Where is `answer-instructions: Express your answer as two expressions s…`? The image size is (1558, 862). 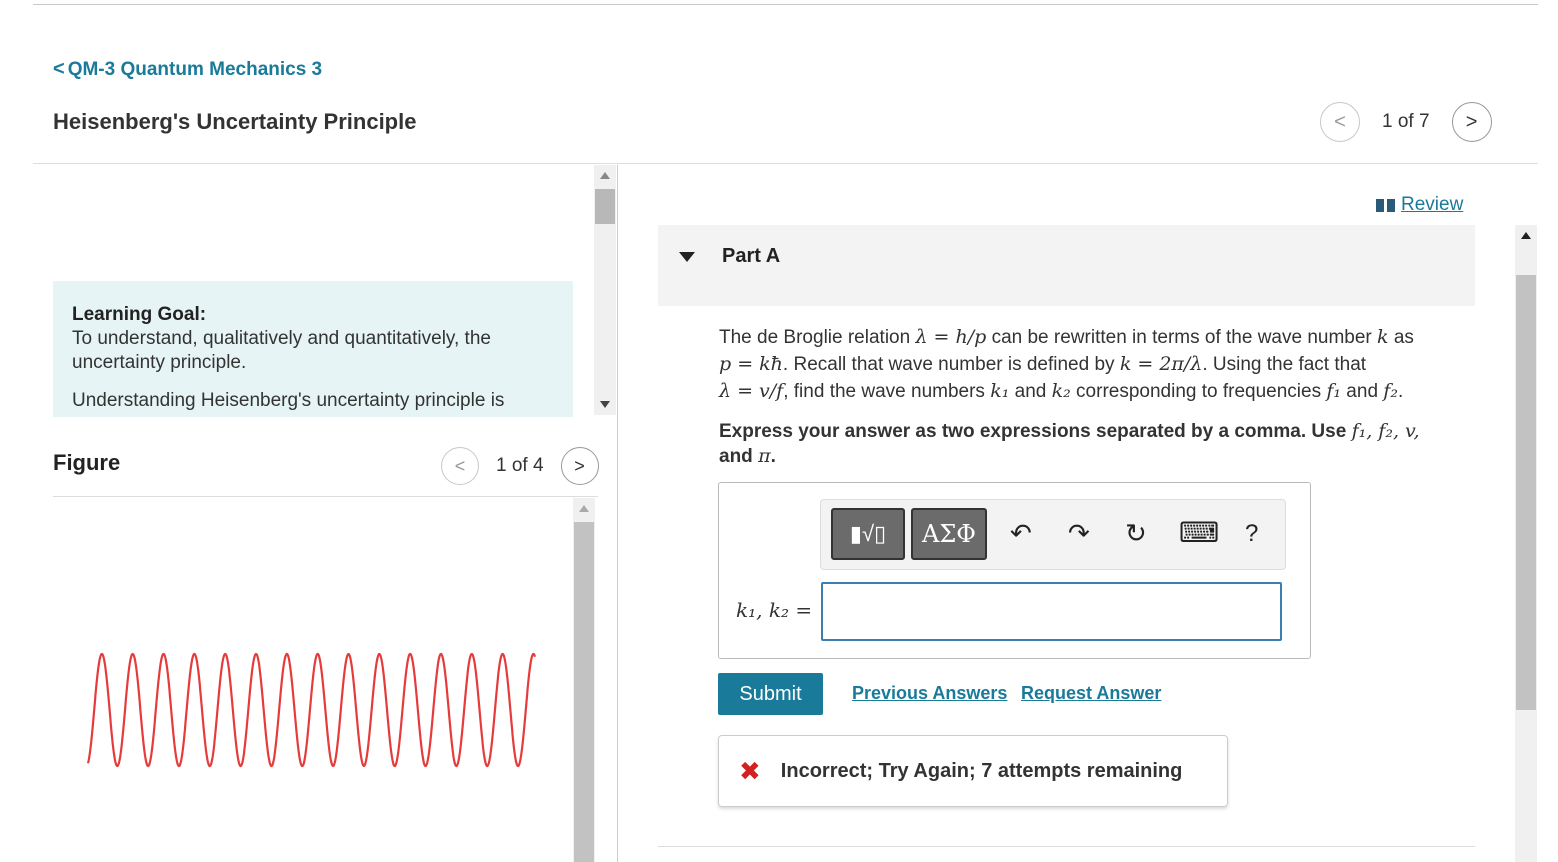
answer-instructions: Express your answer as two expressions s… is located at coordinates (1069, 443).